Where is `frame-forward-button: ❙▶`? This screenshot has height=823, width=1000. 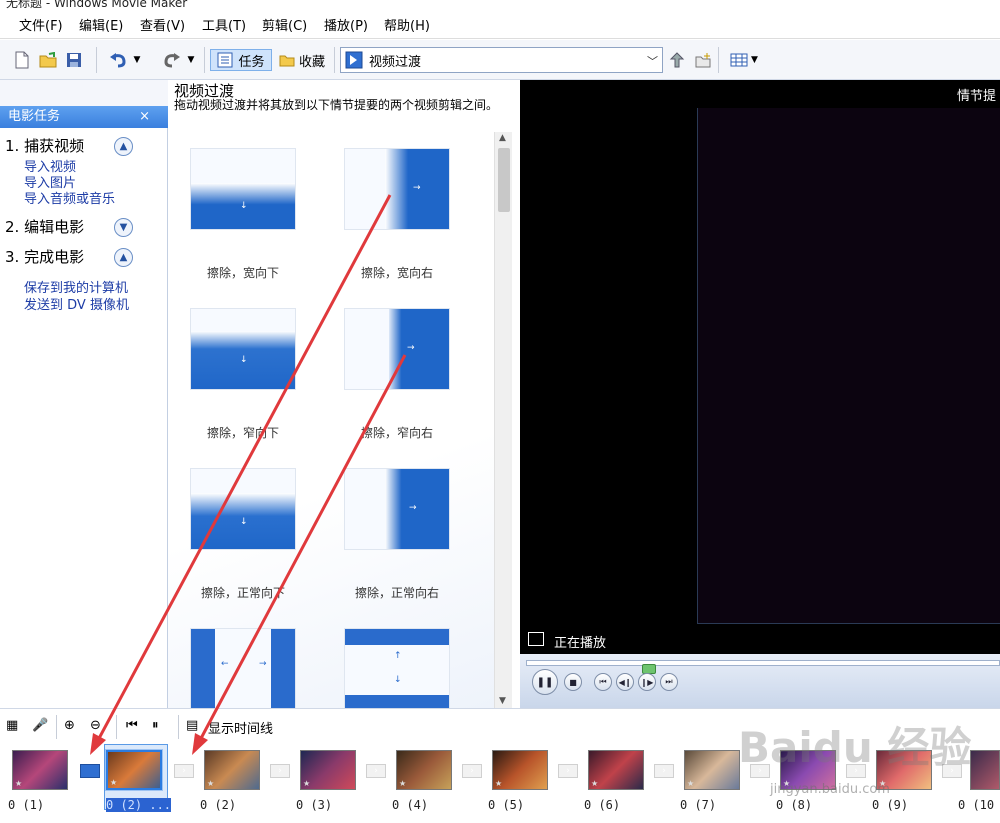
frame-forward-button: ❙▶ is located at coordinates (647, 682).